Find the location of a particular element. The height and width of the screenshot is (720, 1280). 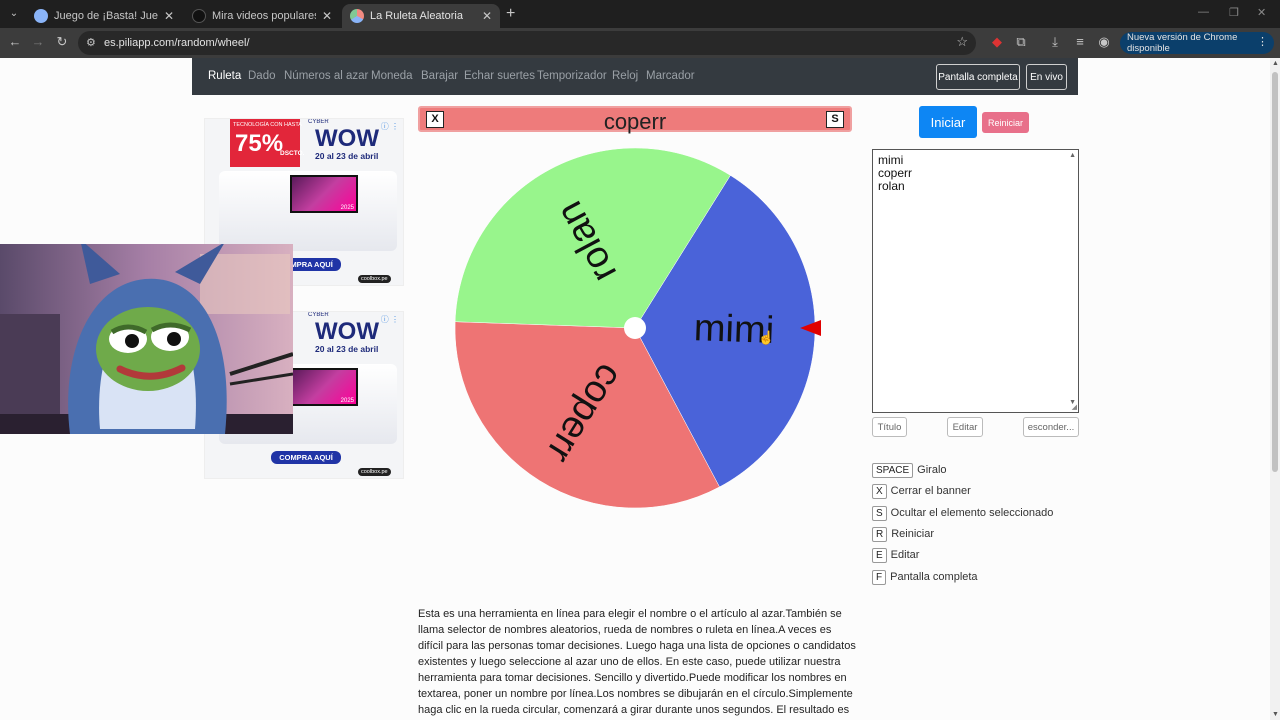

reset-button: Reiniciar is located at coordinates (1005, 122).